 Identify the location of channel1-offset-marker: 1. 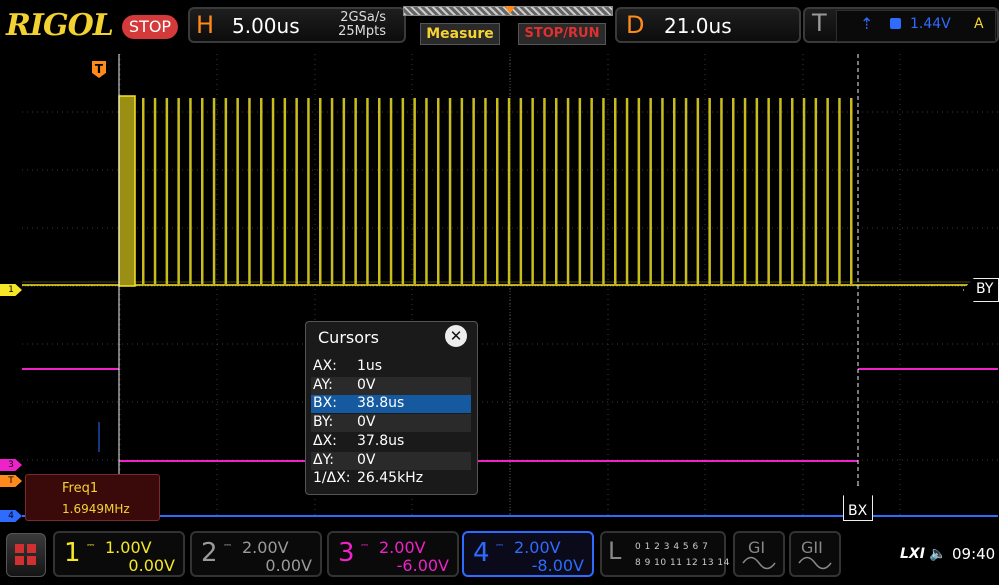
(11, 290).